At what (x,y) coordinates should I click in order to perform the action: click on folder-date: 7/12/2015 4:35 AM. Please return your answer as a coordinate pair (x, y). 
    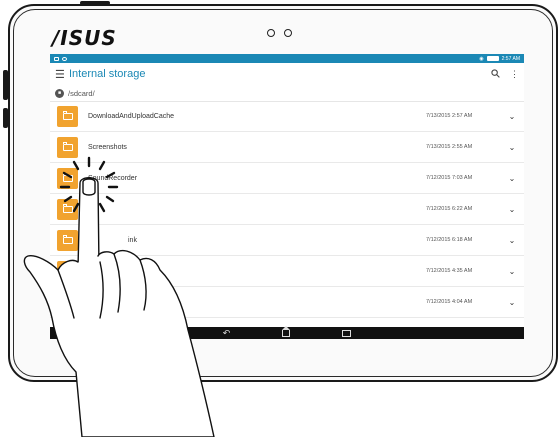
    Looking at the image, I should click on (449, 271).